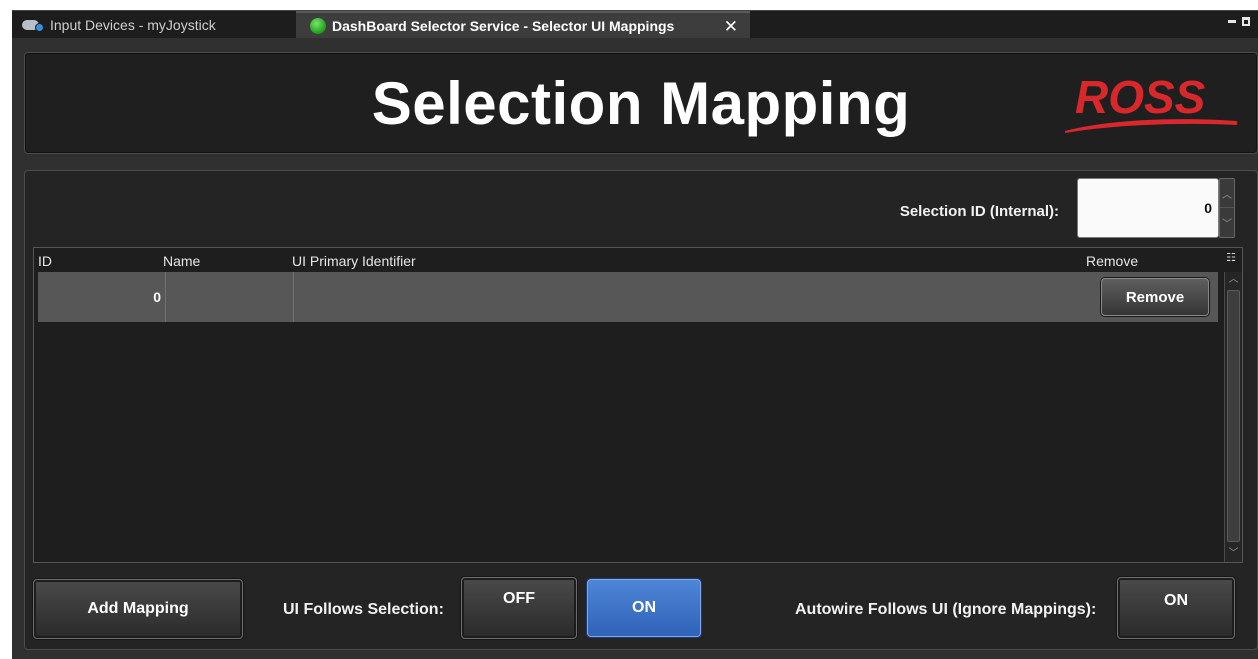 The width and height of the screenshot is (1258, 659). I want to click on table-row: 0 Remove, so click(628, 297).